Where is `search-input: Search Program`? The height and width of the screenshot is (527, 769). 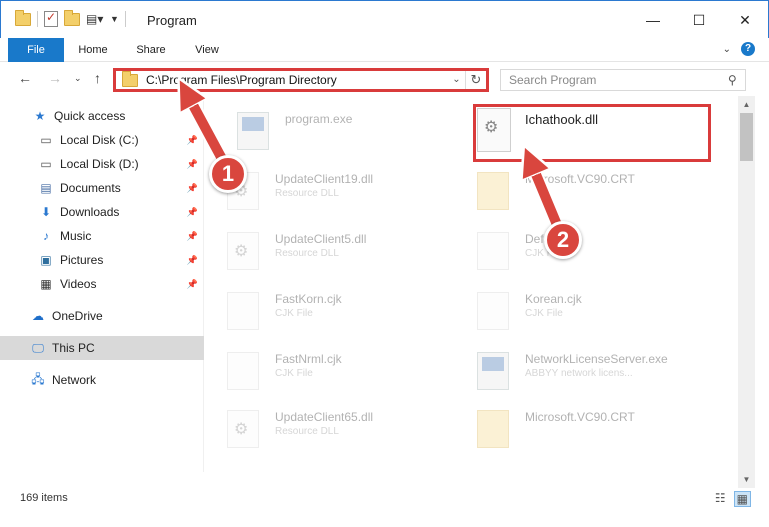
search-input: Search Program is located at coordinates (618, 80).